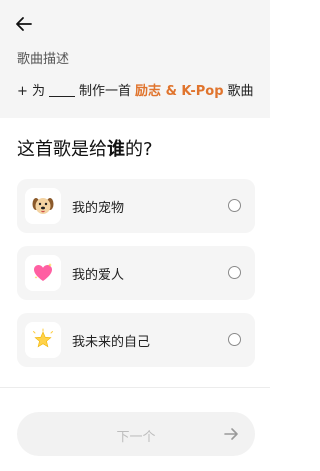  What do you see at coordinates (116, 149) in the screenshot?
I see `question-emphasis: 谁` at bounding box center [116, 149].